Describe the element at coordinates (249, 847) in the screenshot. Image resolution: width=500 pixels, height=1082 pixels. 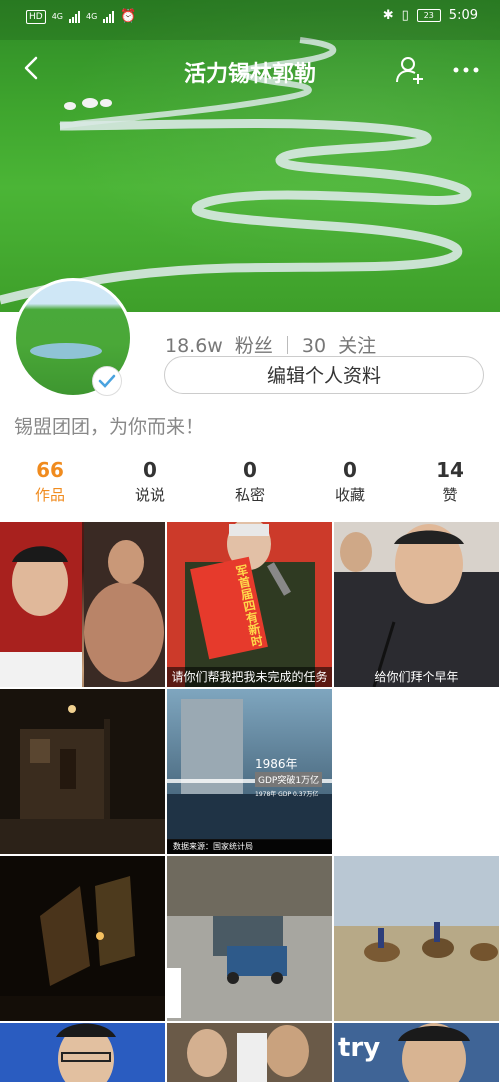
I see `video-caption: 数据来源：国家统计局` at that location.